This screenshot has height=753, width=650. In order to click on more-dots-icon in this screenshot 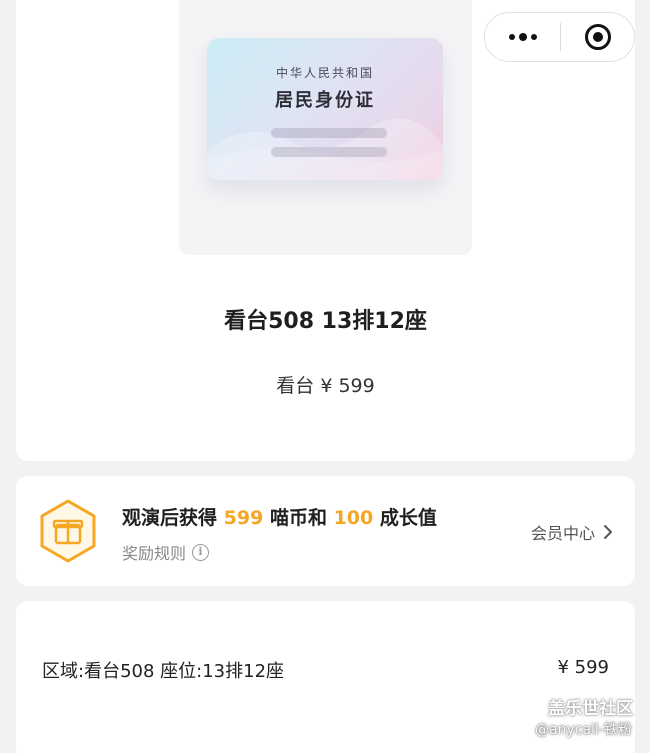, I will do `click(522, 37)`.